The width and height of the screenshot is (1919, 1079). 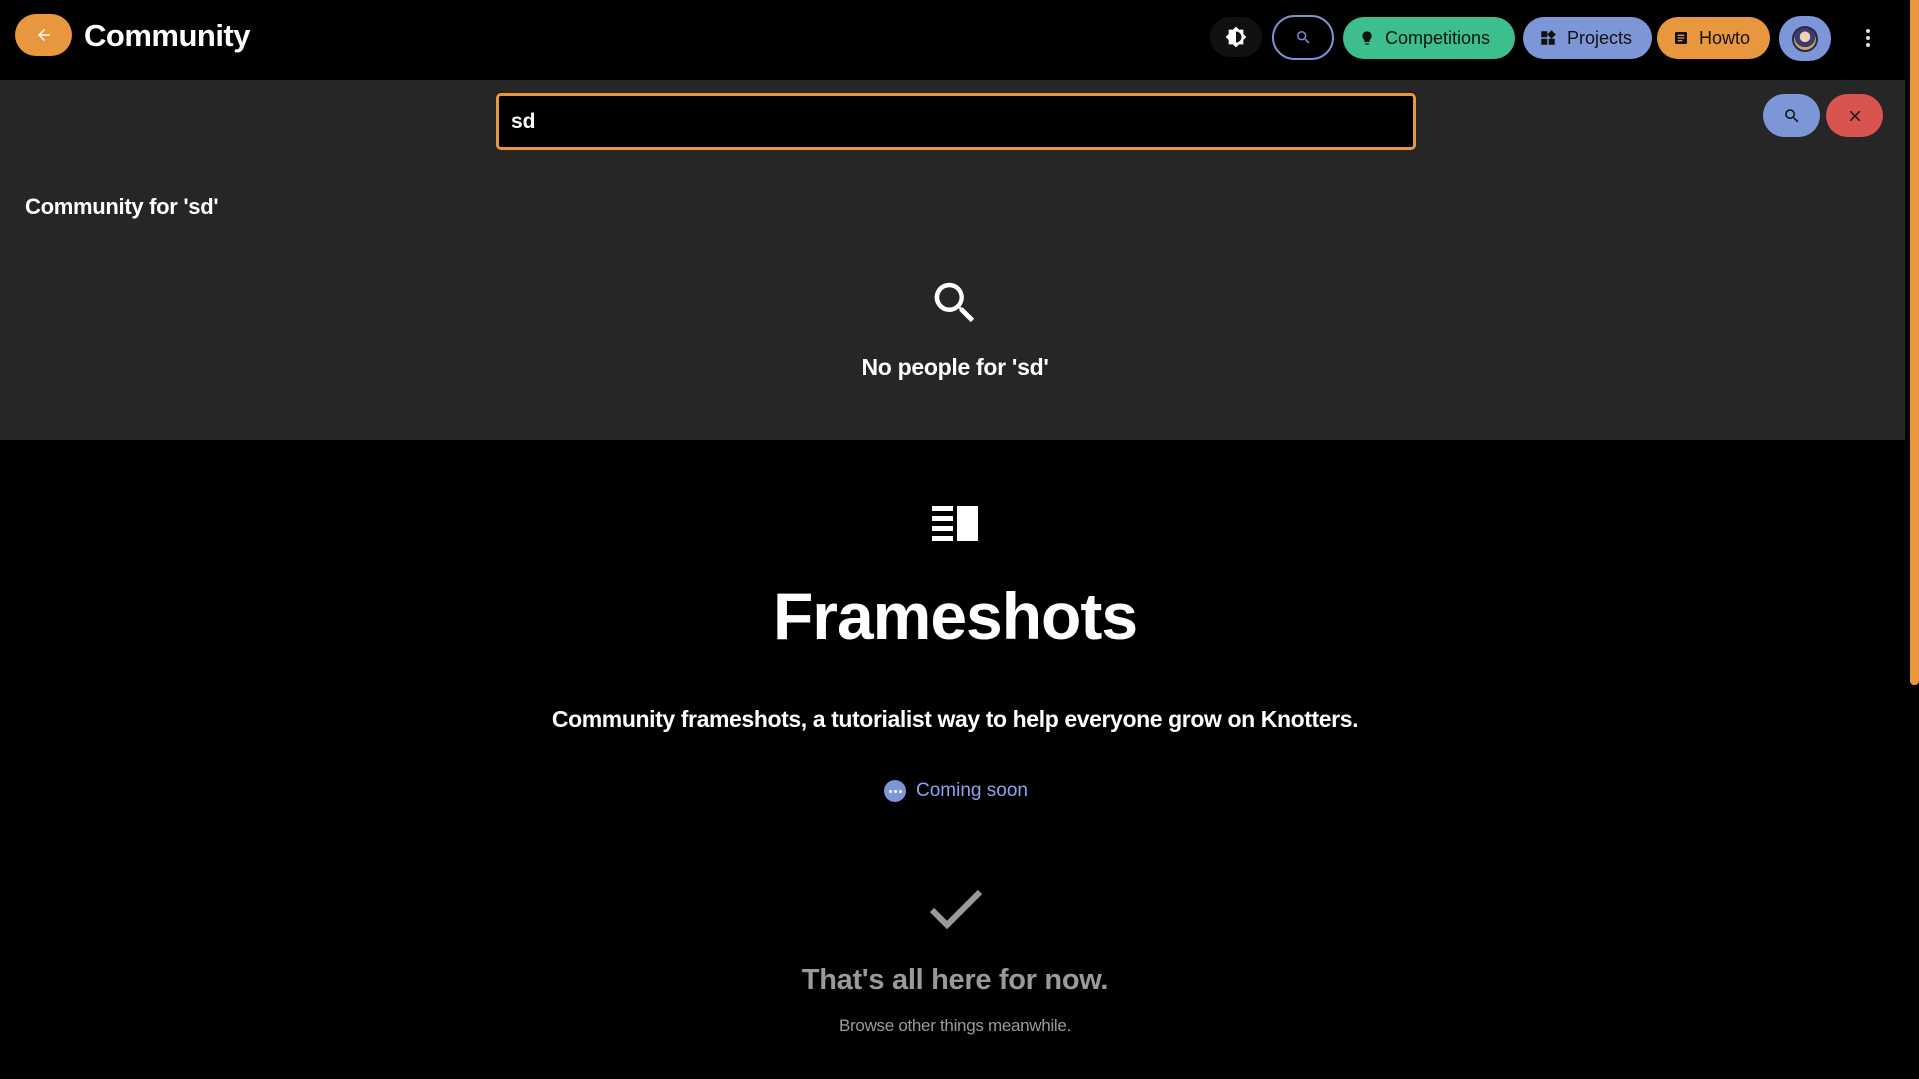 I want to click on widgets-icon, so click(x=1548, y=37).